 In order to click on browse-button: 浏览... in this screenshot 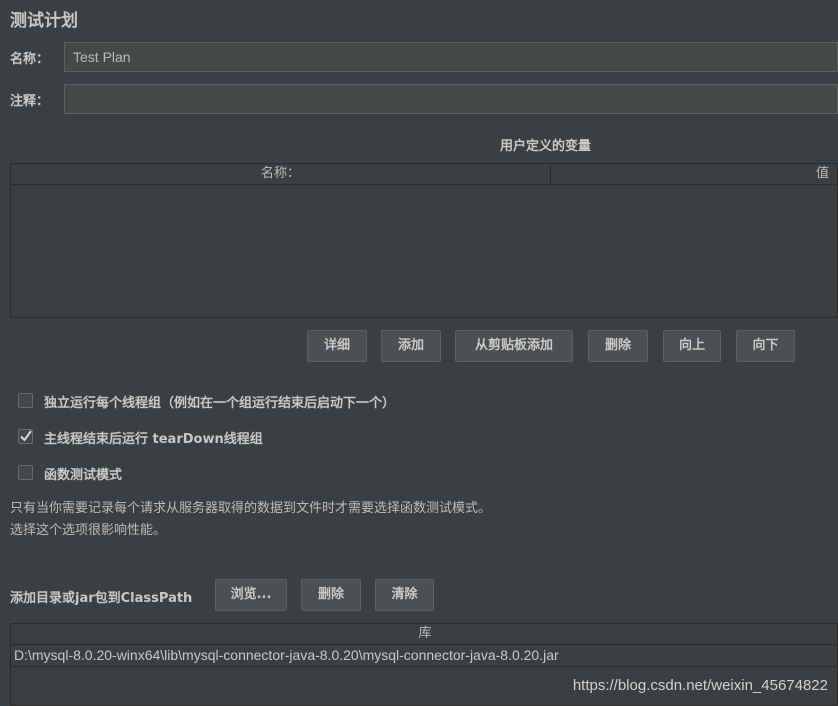, I will do `click(251, 595)`.